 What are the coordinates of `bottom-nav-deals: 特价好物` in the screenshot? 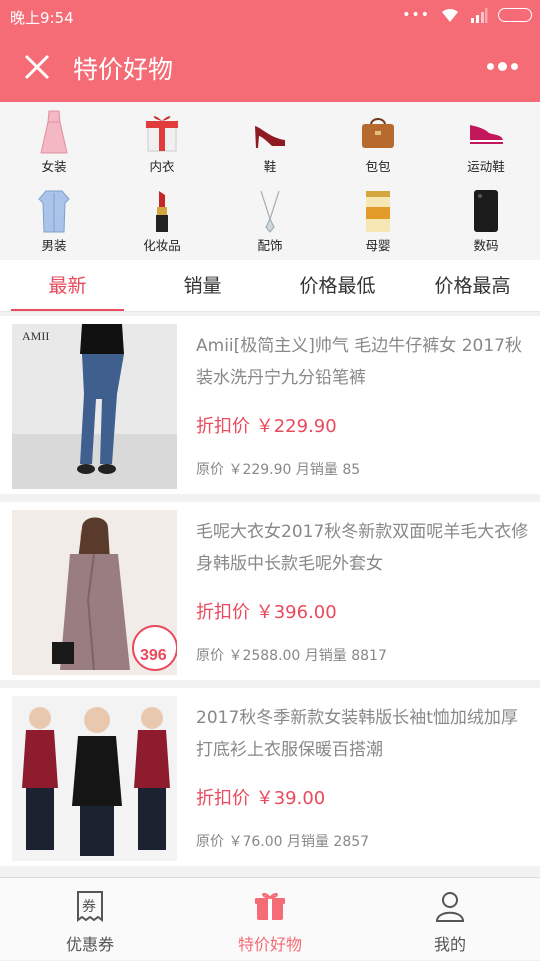 It's located at (270, 919).